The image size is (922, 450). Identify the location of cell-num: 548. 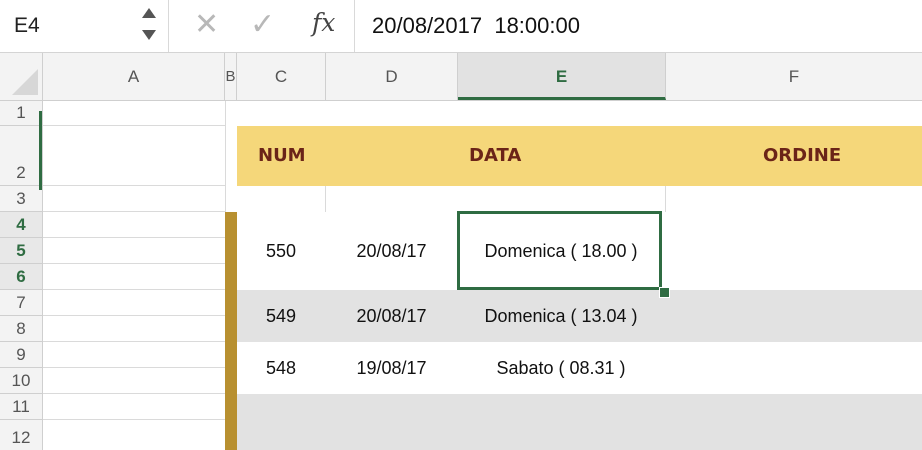
(281, 368).